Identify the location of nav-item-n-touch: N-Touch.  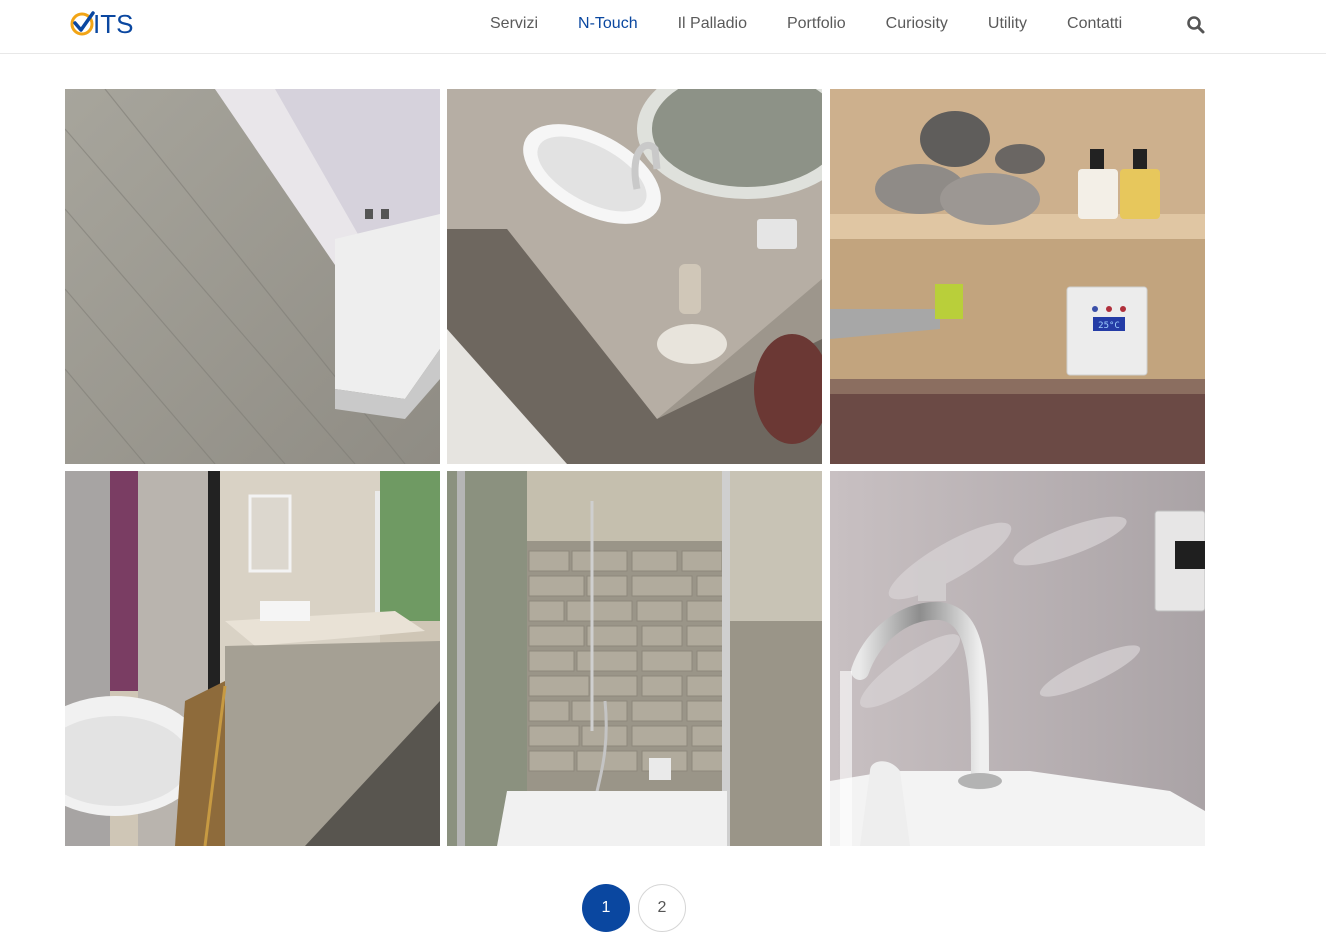
(608, 24).